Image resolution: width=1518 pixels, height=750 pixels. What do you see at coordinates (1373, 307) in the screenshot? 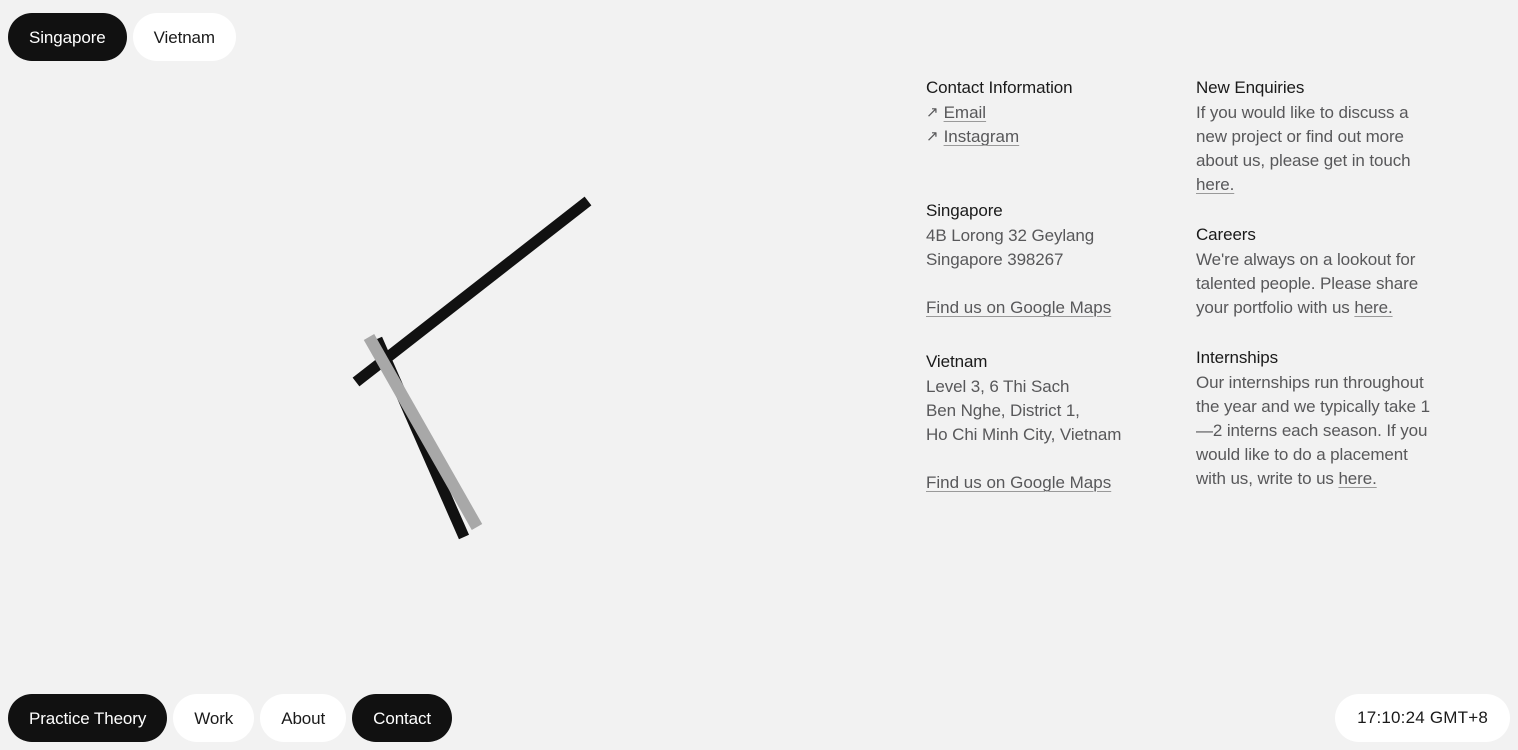
I see `careers-here-link: here.` at bounding box center [1373, 307].